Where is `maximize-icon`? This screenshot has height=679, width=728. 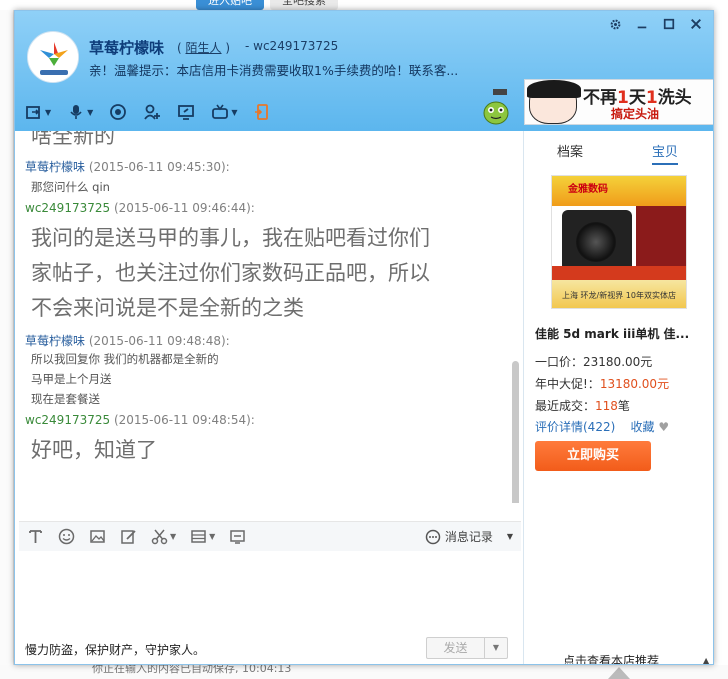
maximize-icon is located at coordinates (669, 24).